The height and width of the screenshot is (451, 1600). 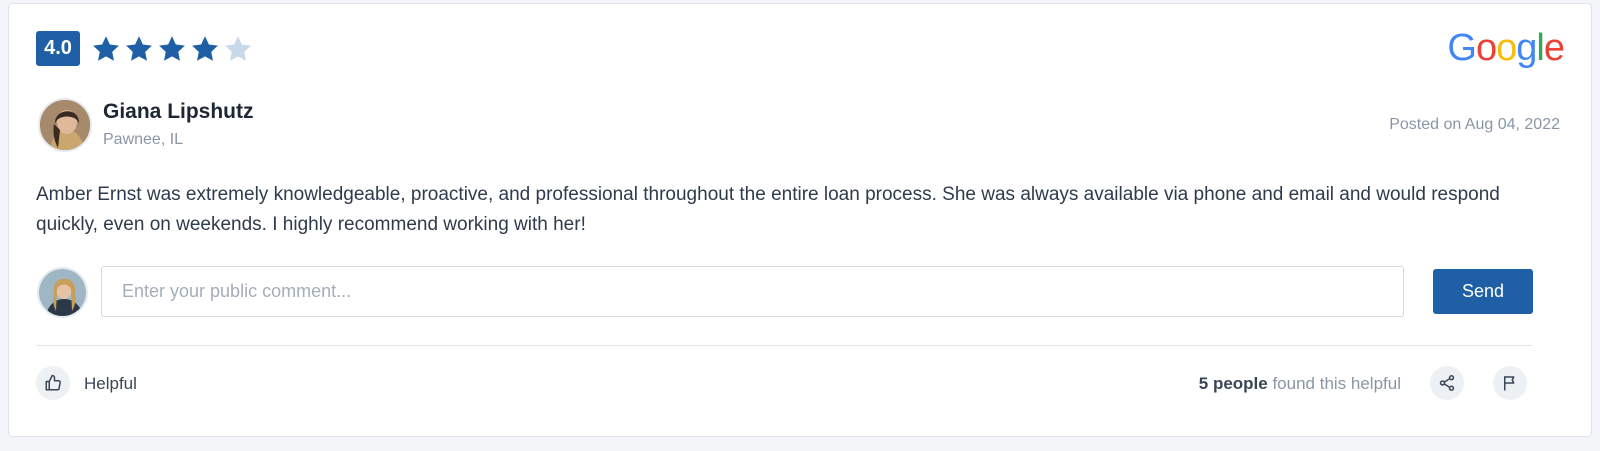 I want to click on reviewer-location: Pawnee, IL, so click(x=143, y=139).